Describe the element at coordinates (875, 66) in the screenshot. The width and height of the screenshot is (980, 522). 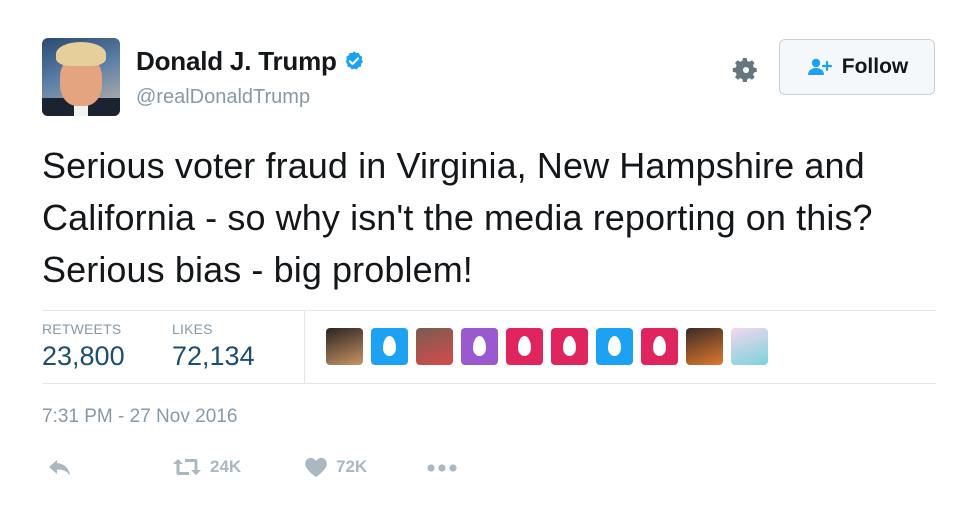
I see `follow-label: Follow` at that location.